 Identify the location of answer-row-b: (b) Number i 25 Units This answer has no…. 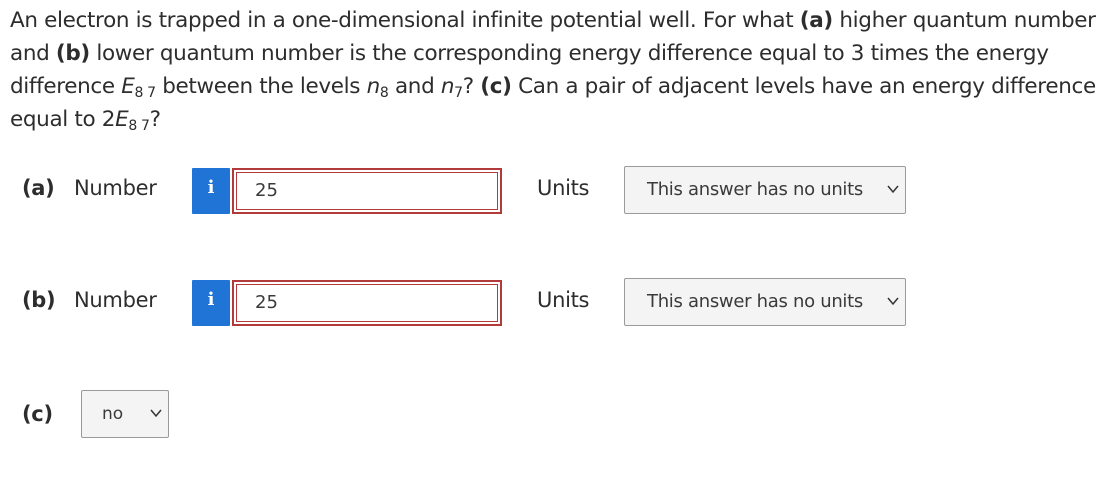
(552, 303).